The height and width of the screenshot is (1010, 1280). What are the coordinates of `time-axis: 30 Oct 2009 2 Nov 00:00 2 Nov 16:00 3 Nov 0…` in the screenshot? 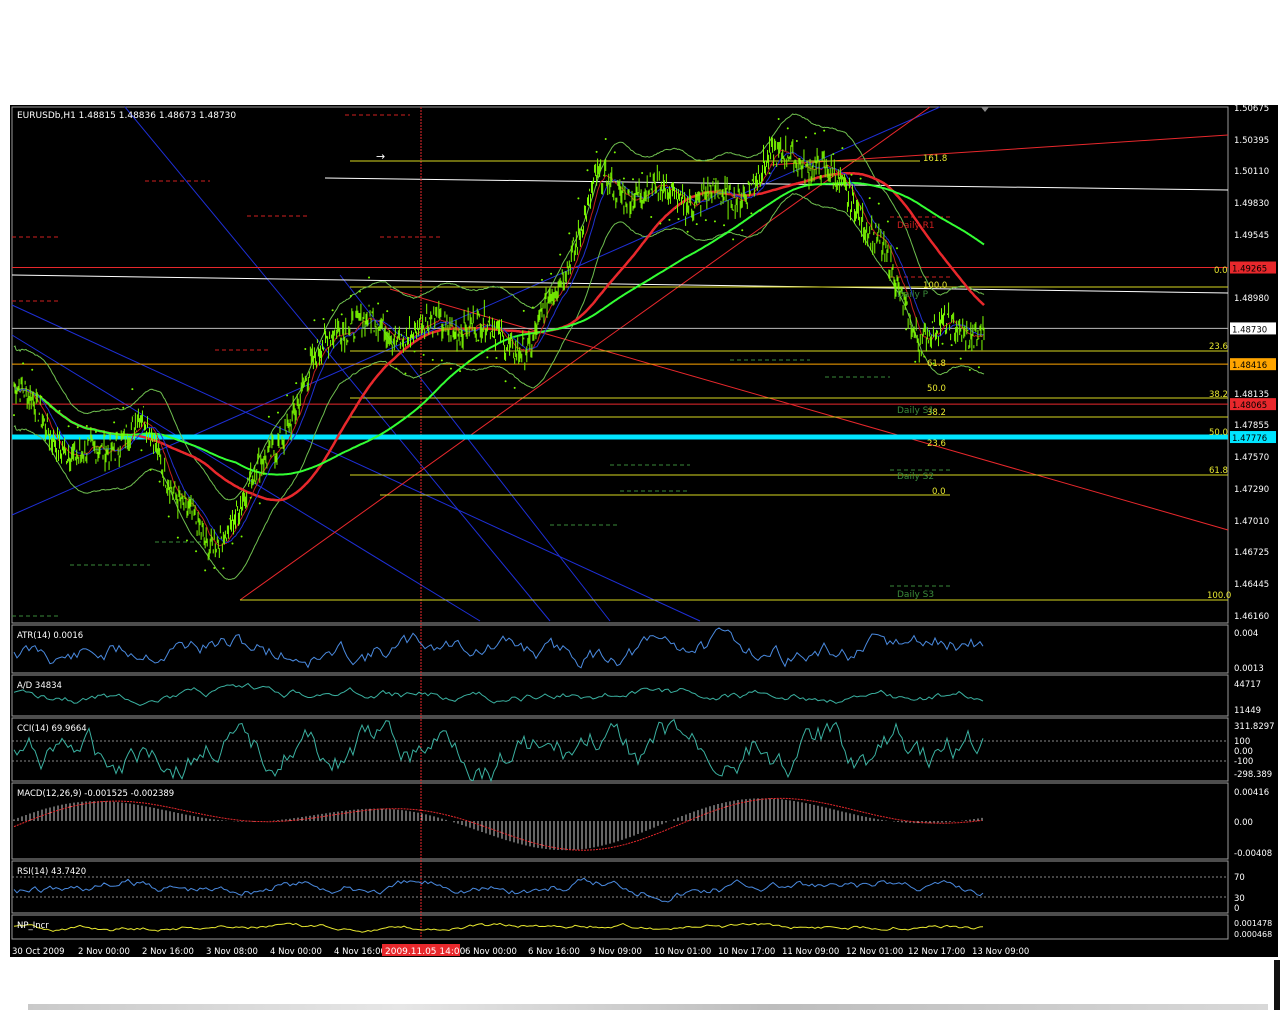 It's located at (520, 952).